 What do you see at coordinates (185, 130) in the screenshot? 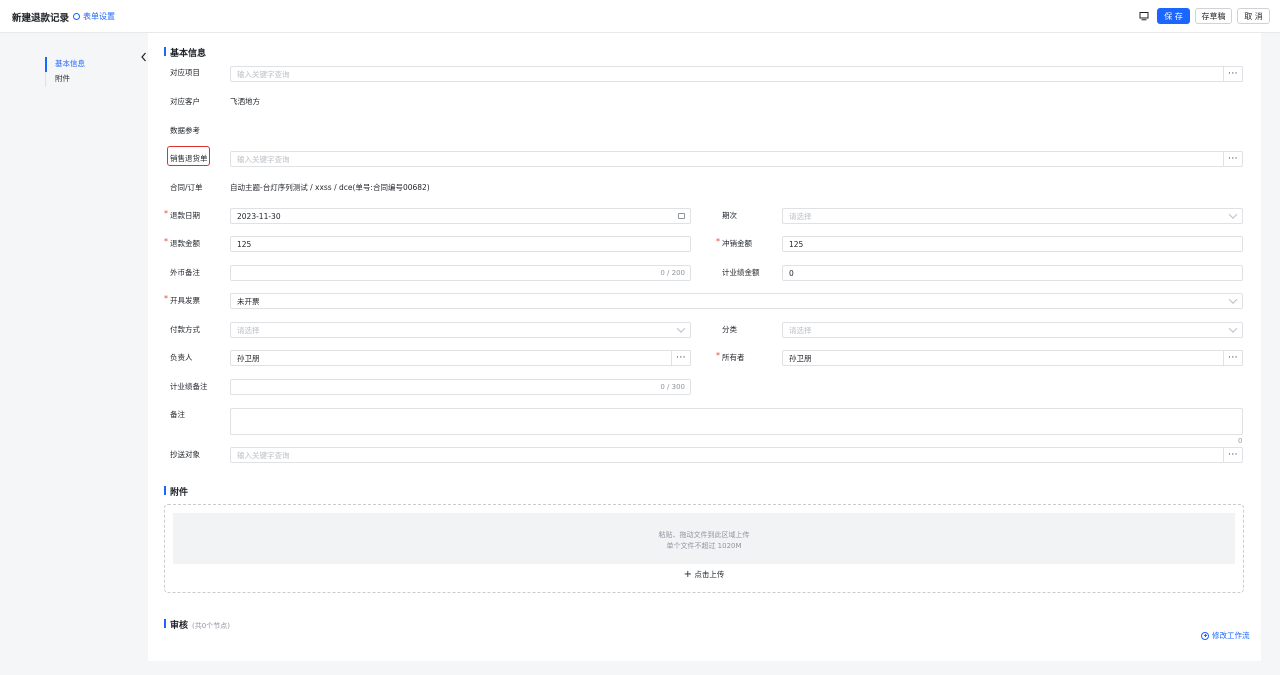
I see `data-reference-label: 数据参考` at bounding box center [185, 130].